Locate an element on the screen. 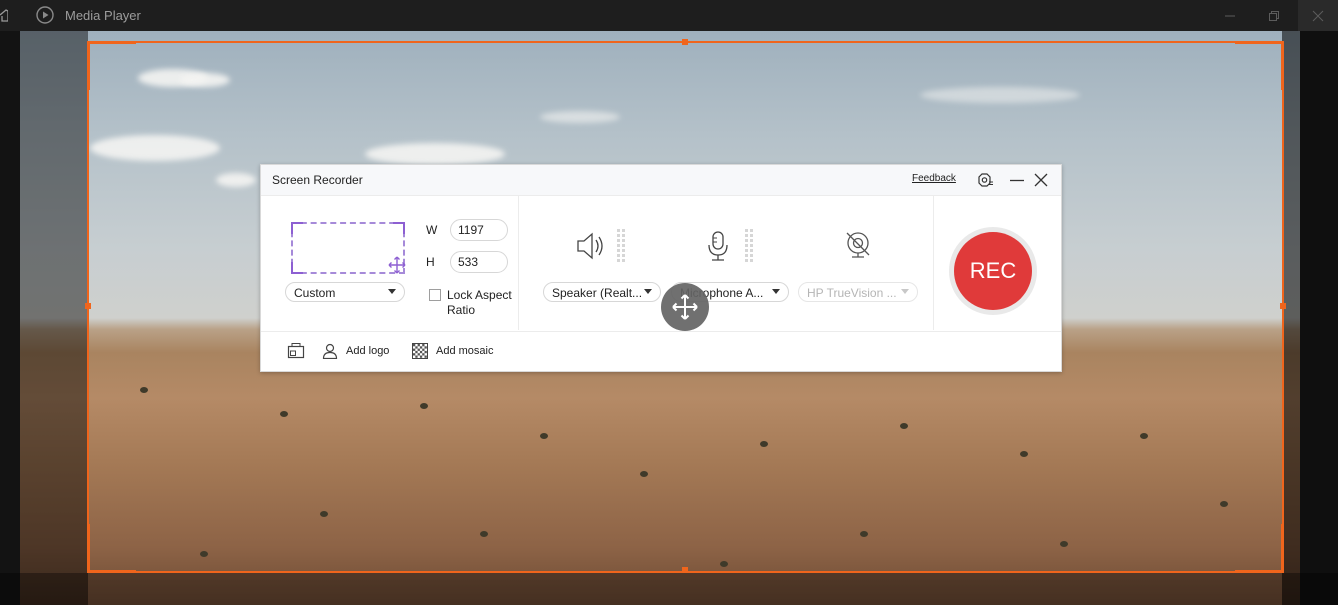 This screenshot has height=605, width=1338. close-panel-icon is located at coordinates (1041, 180).